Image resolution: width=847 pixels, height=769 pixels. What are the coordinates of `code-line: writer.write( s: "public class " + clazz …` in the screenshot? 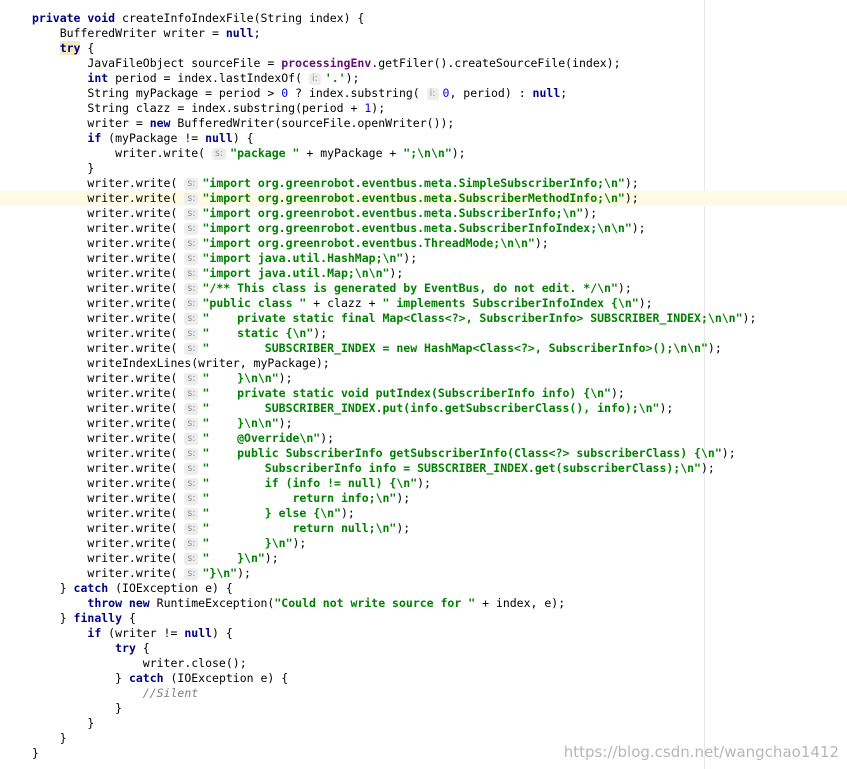 It's located at (423, 303).